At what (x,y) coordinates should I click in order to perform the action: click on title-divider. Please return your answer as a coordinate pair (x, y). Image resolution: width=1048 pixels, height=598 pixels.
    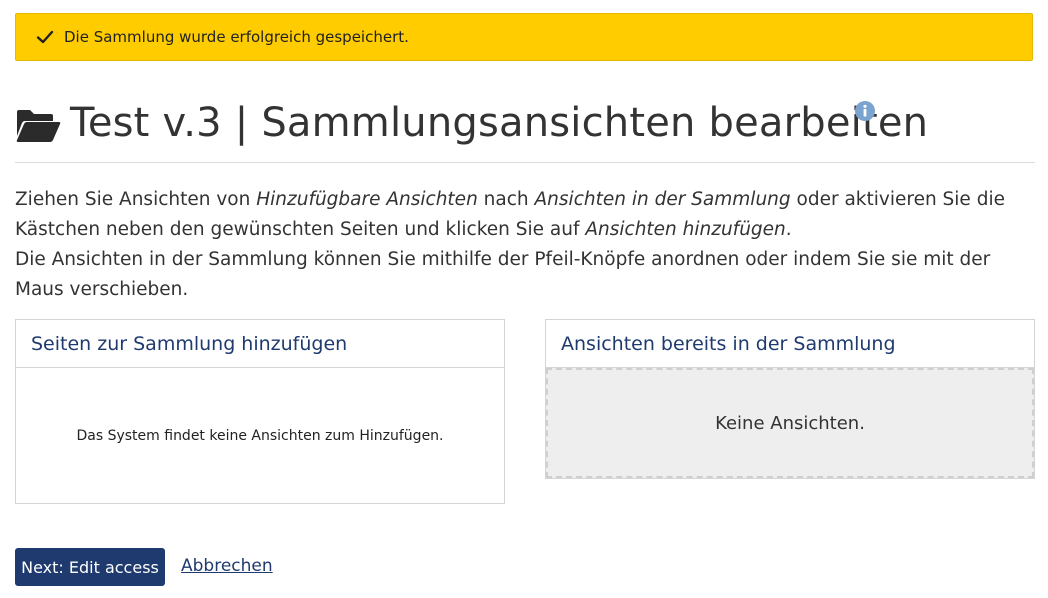
    Looking at the image, I should click on (525, 162).